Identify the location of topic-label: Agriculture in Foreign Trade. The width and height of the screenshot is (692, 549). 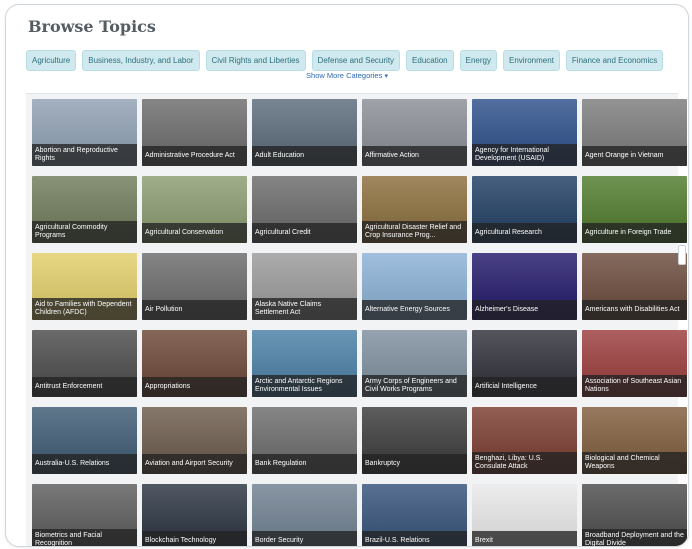
(634, 233).